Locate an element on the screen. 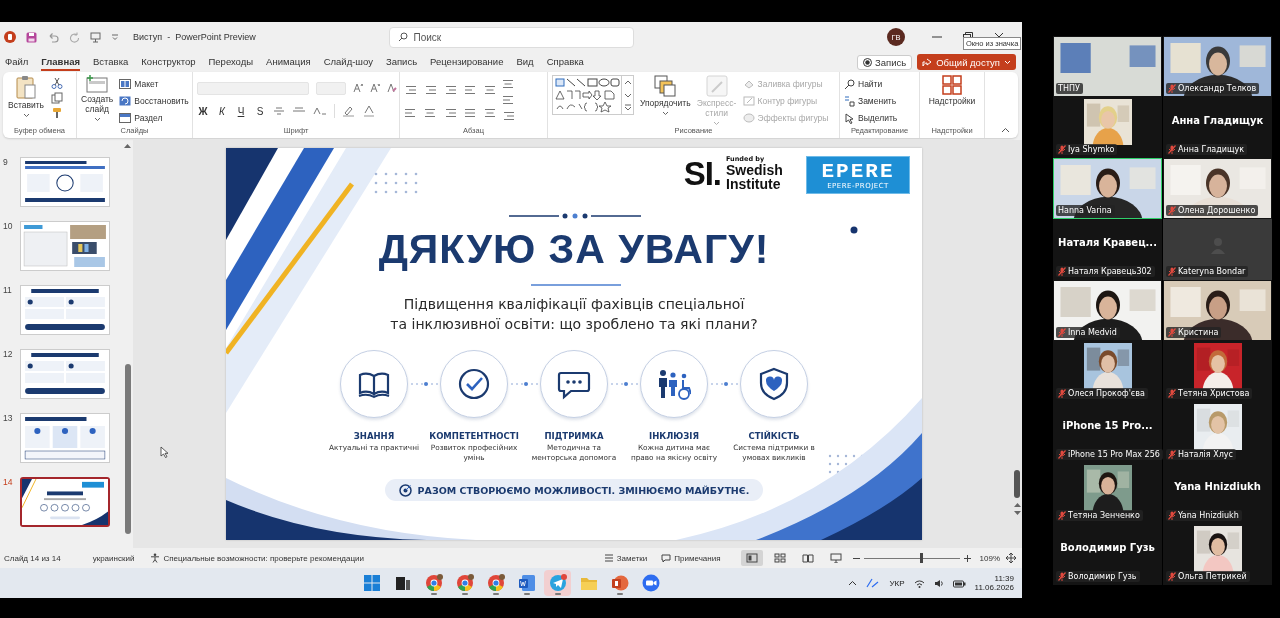 This screenshot has height=618, width=1280. participant-display-name: Yana Hnizdiukh is located at coordinates (1217, 486).